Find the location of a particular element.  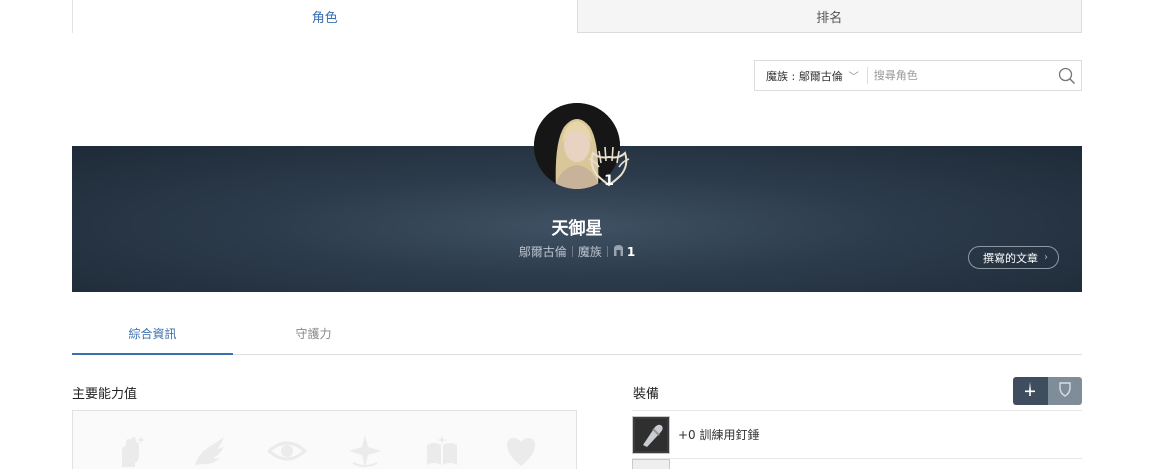

server-select: 魔族 : 鄔爾古倫 ﹀ is located at coordinates (811, 75).